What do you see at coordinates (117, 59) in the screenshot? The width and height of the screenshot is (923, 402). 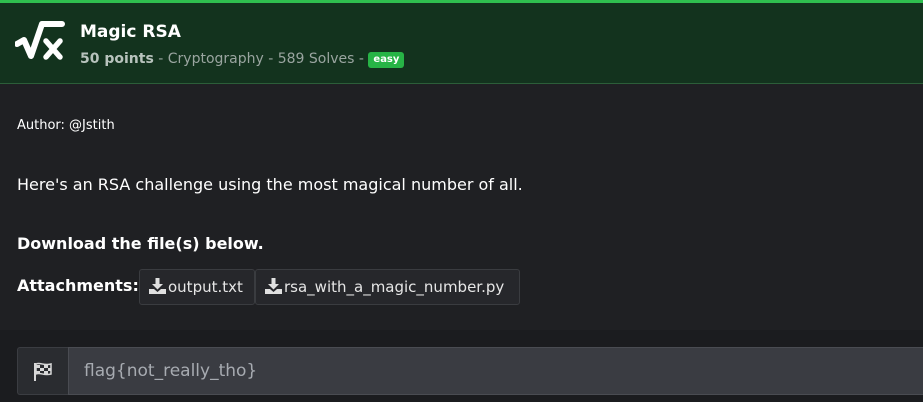 I see `challenge-points: 50 points` at bounding box center [117, 59].